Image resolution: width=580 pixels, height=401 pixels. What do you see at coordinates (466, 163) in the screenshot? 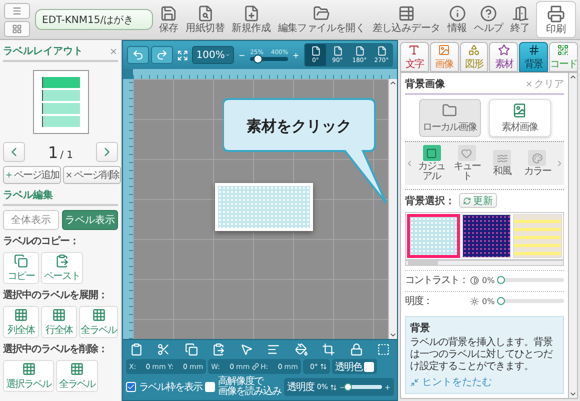
I see `category-button: キュート` at bounding box center [466, 163].